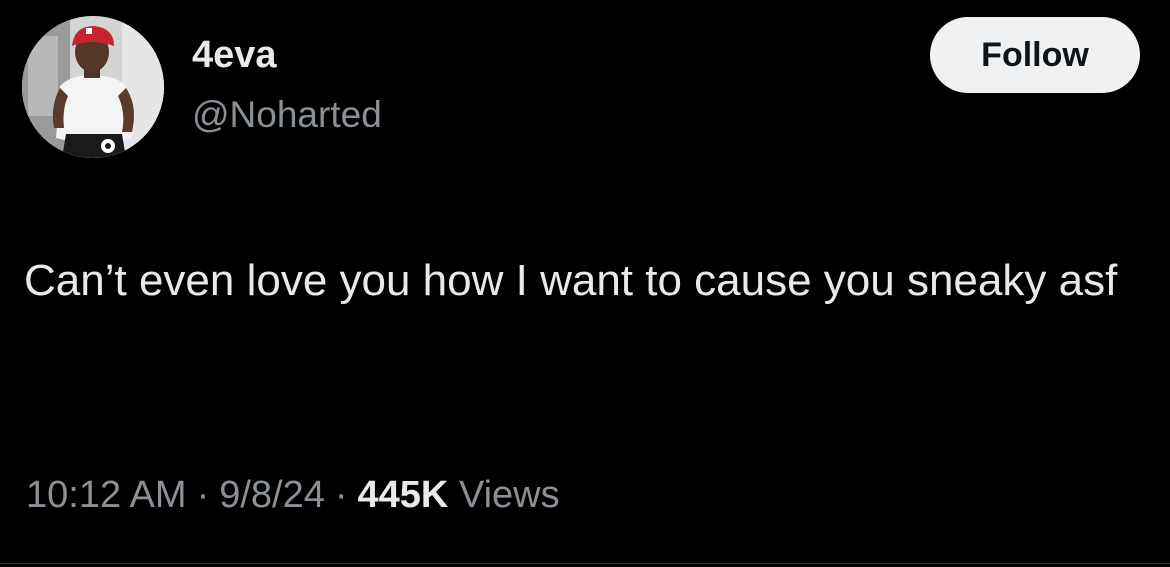  Describe the element at coordinates (272, 495) in the screenshot. I see `tweet-date: 9/8/24` at that location.